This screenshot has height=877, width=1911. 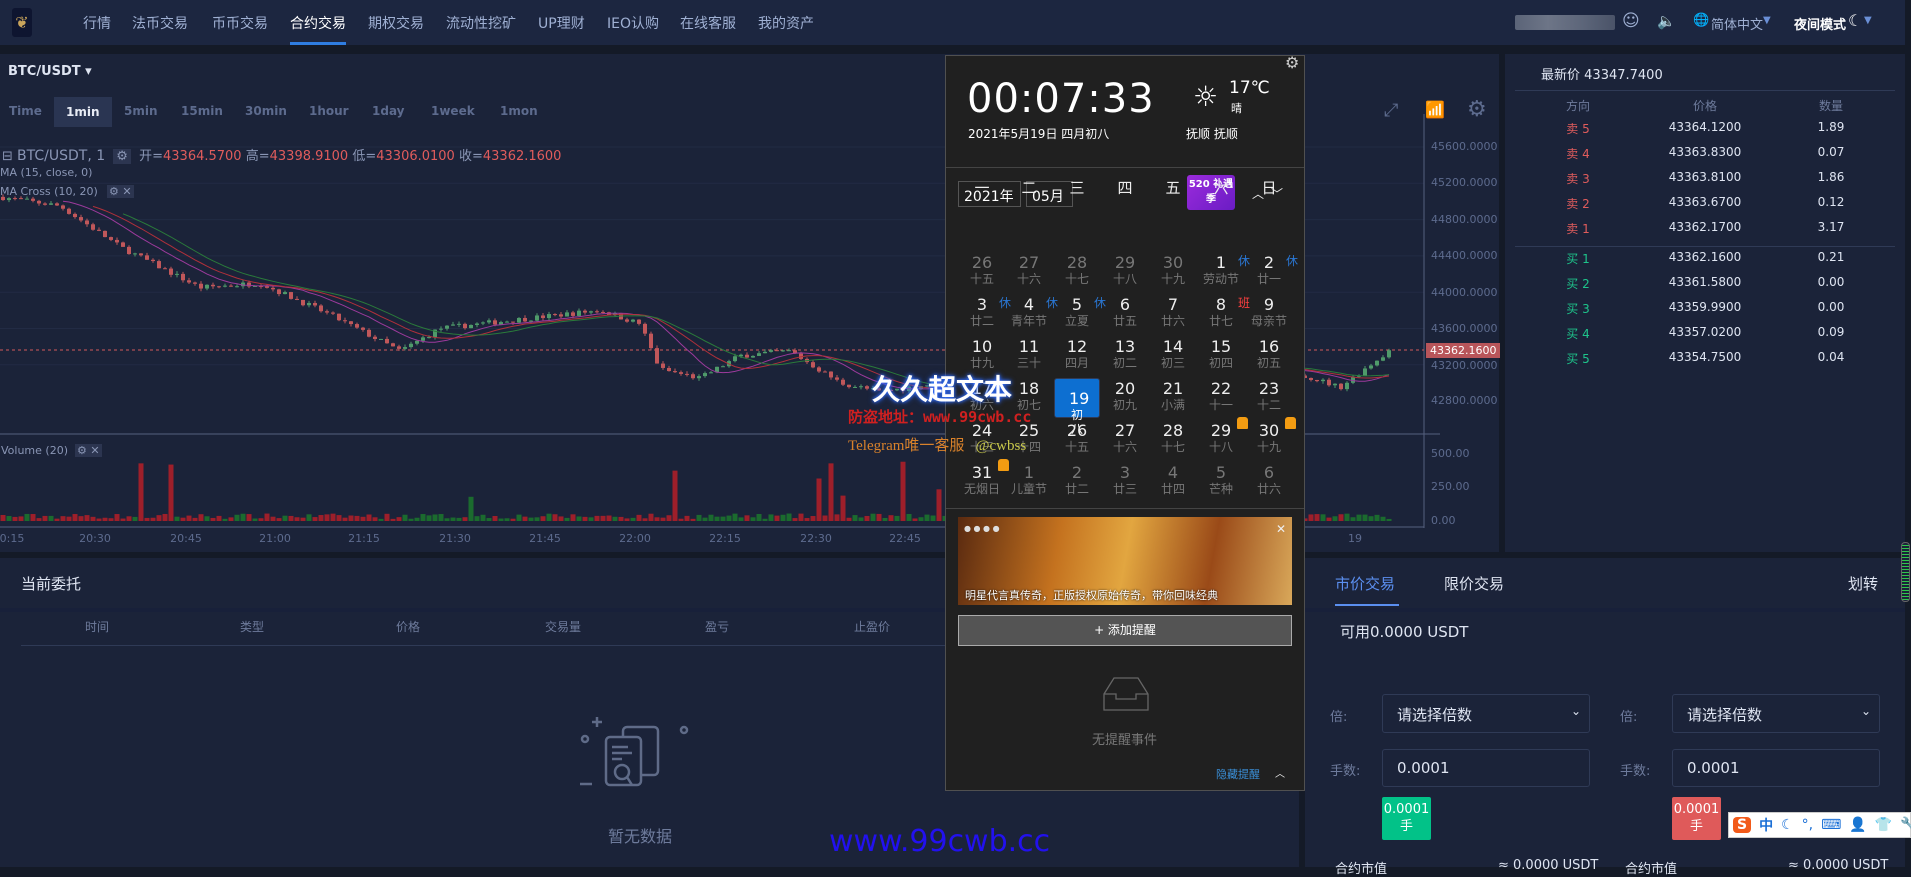 What do you see at coordinates (1831, 825) in the screenshot?
I see `keyboard-icon: ⌨` at bounding box center [1831, 825].